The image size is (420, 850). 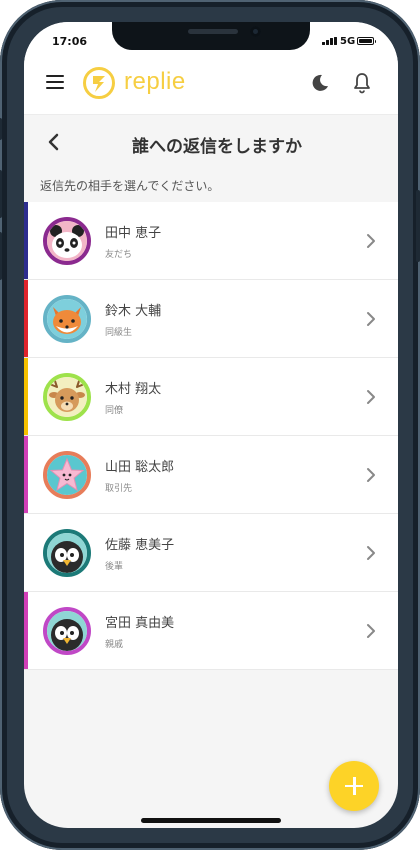 I want to click on power-button, so click(x=418, y=226).